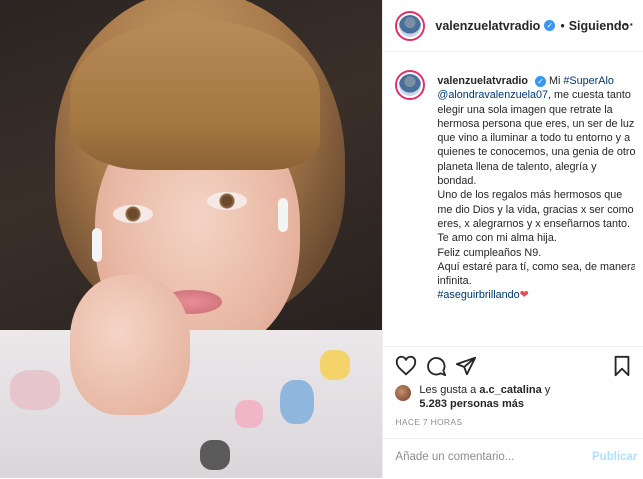 This screenshot has height=479, width=643. I want to click on mention-link: @alondravalenzuela07, so click(492, 95).